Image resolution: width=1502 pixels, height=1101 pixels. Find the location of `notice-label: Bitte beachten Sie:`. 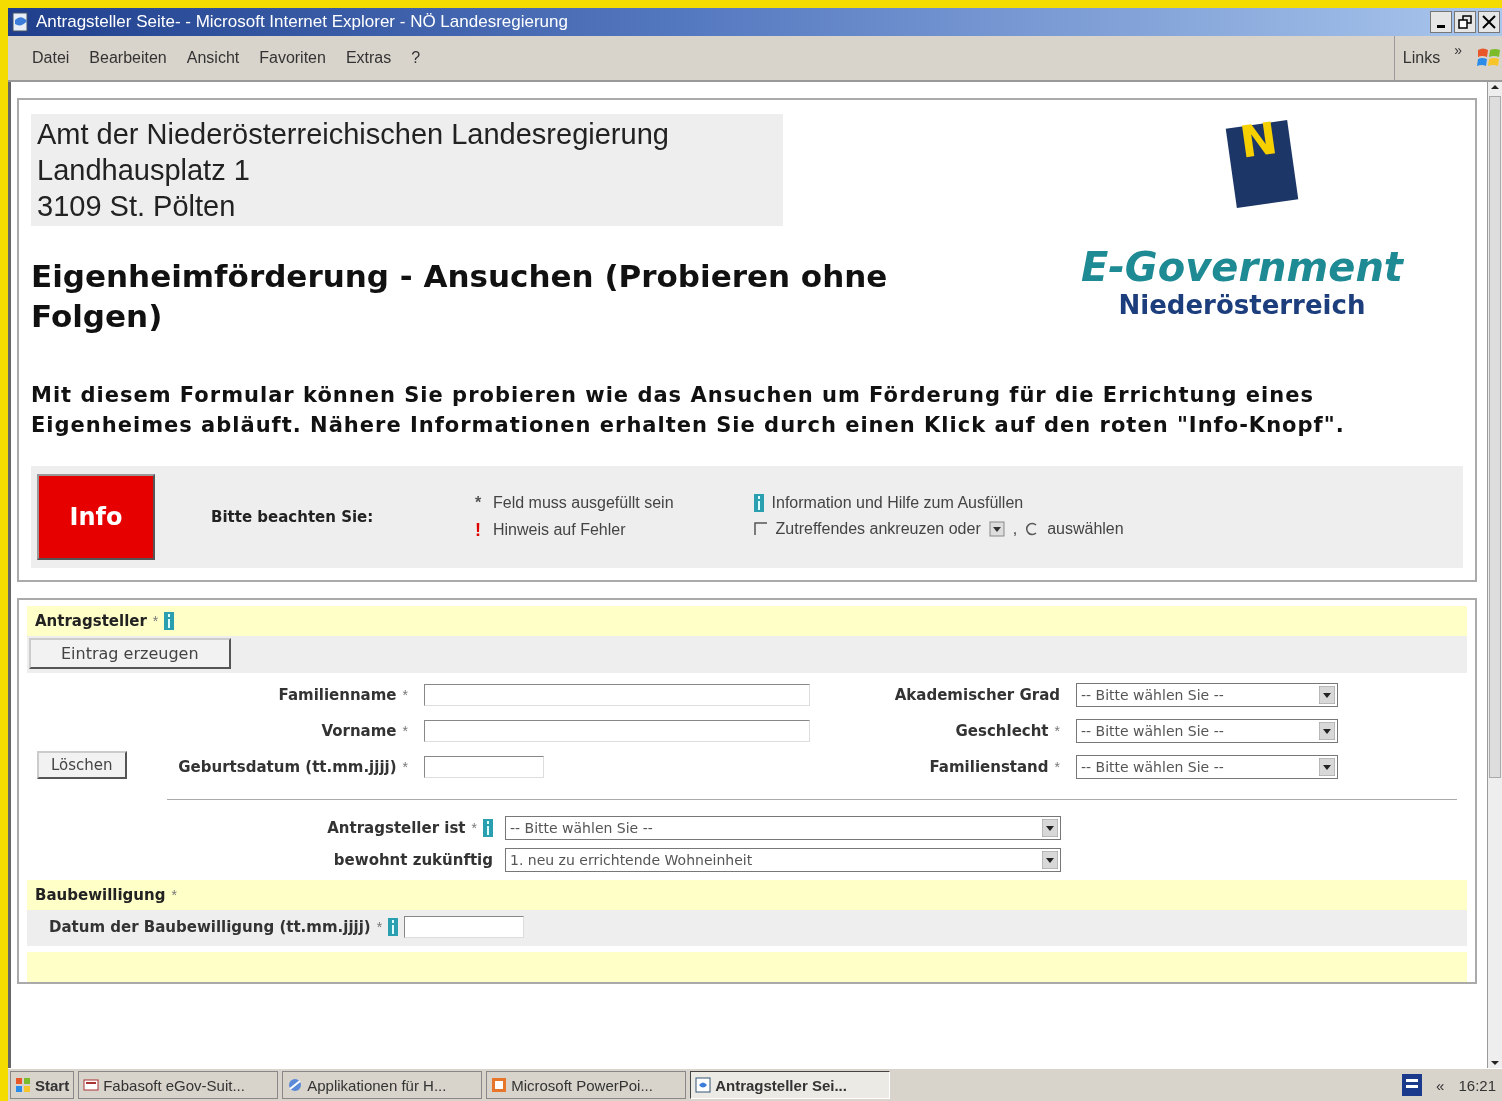

notice-label: Bitte beachten Sie: is located at coordinates (293, 517).